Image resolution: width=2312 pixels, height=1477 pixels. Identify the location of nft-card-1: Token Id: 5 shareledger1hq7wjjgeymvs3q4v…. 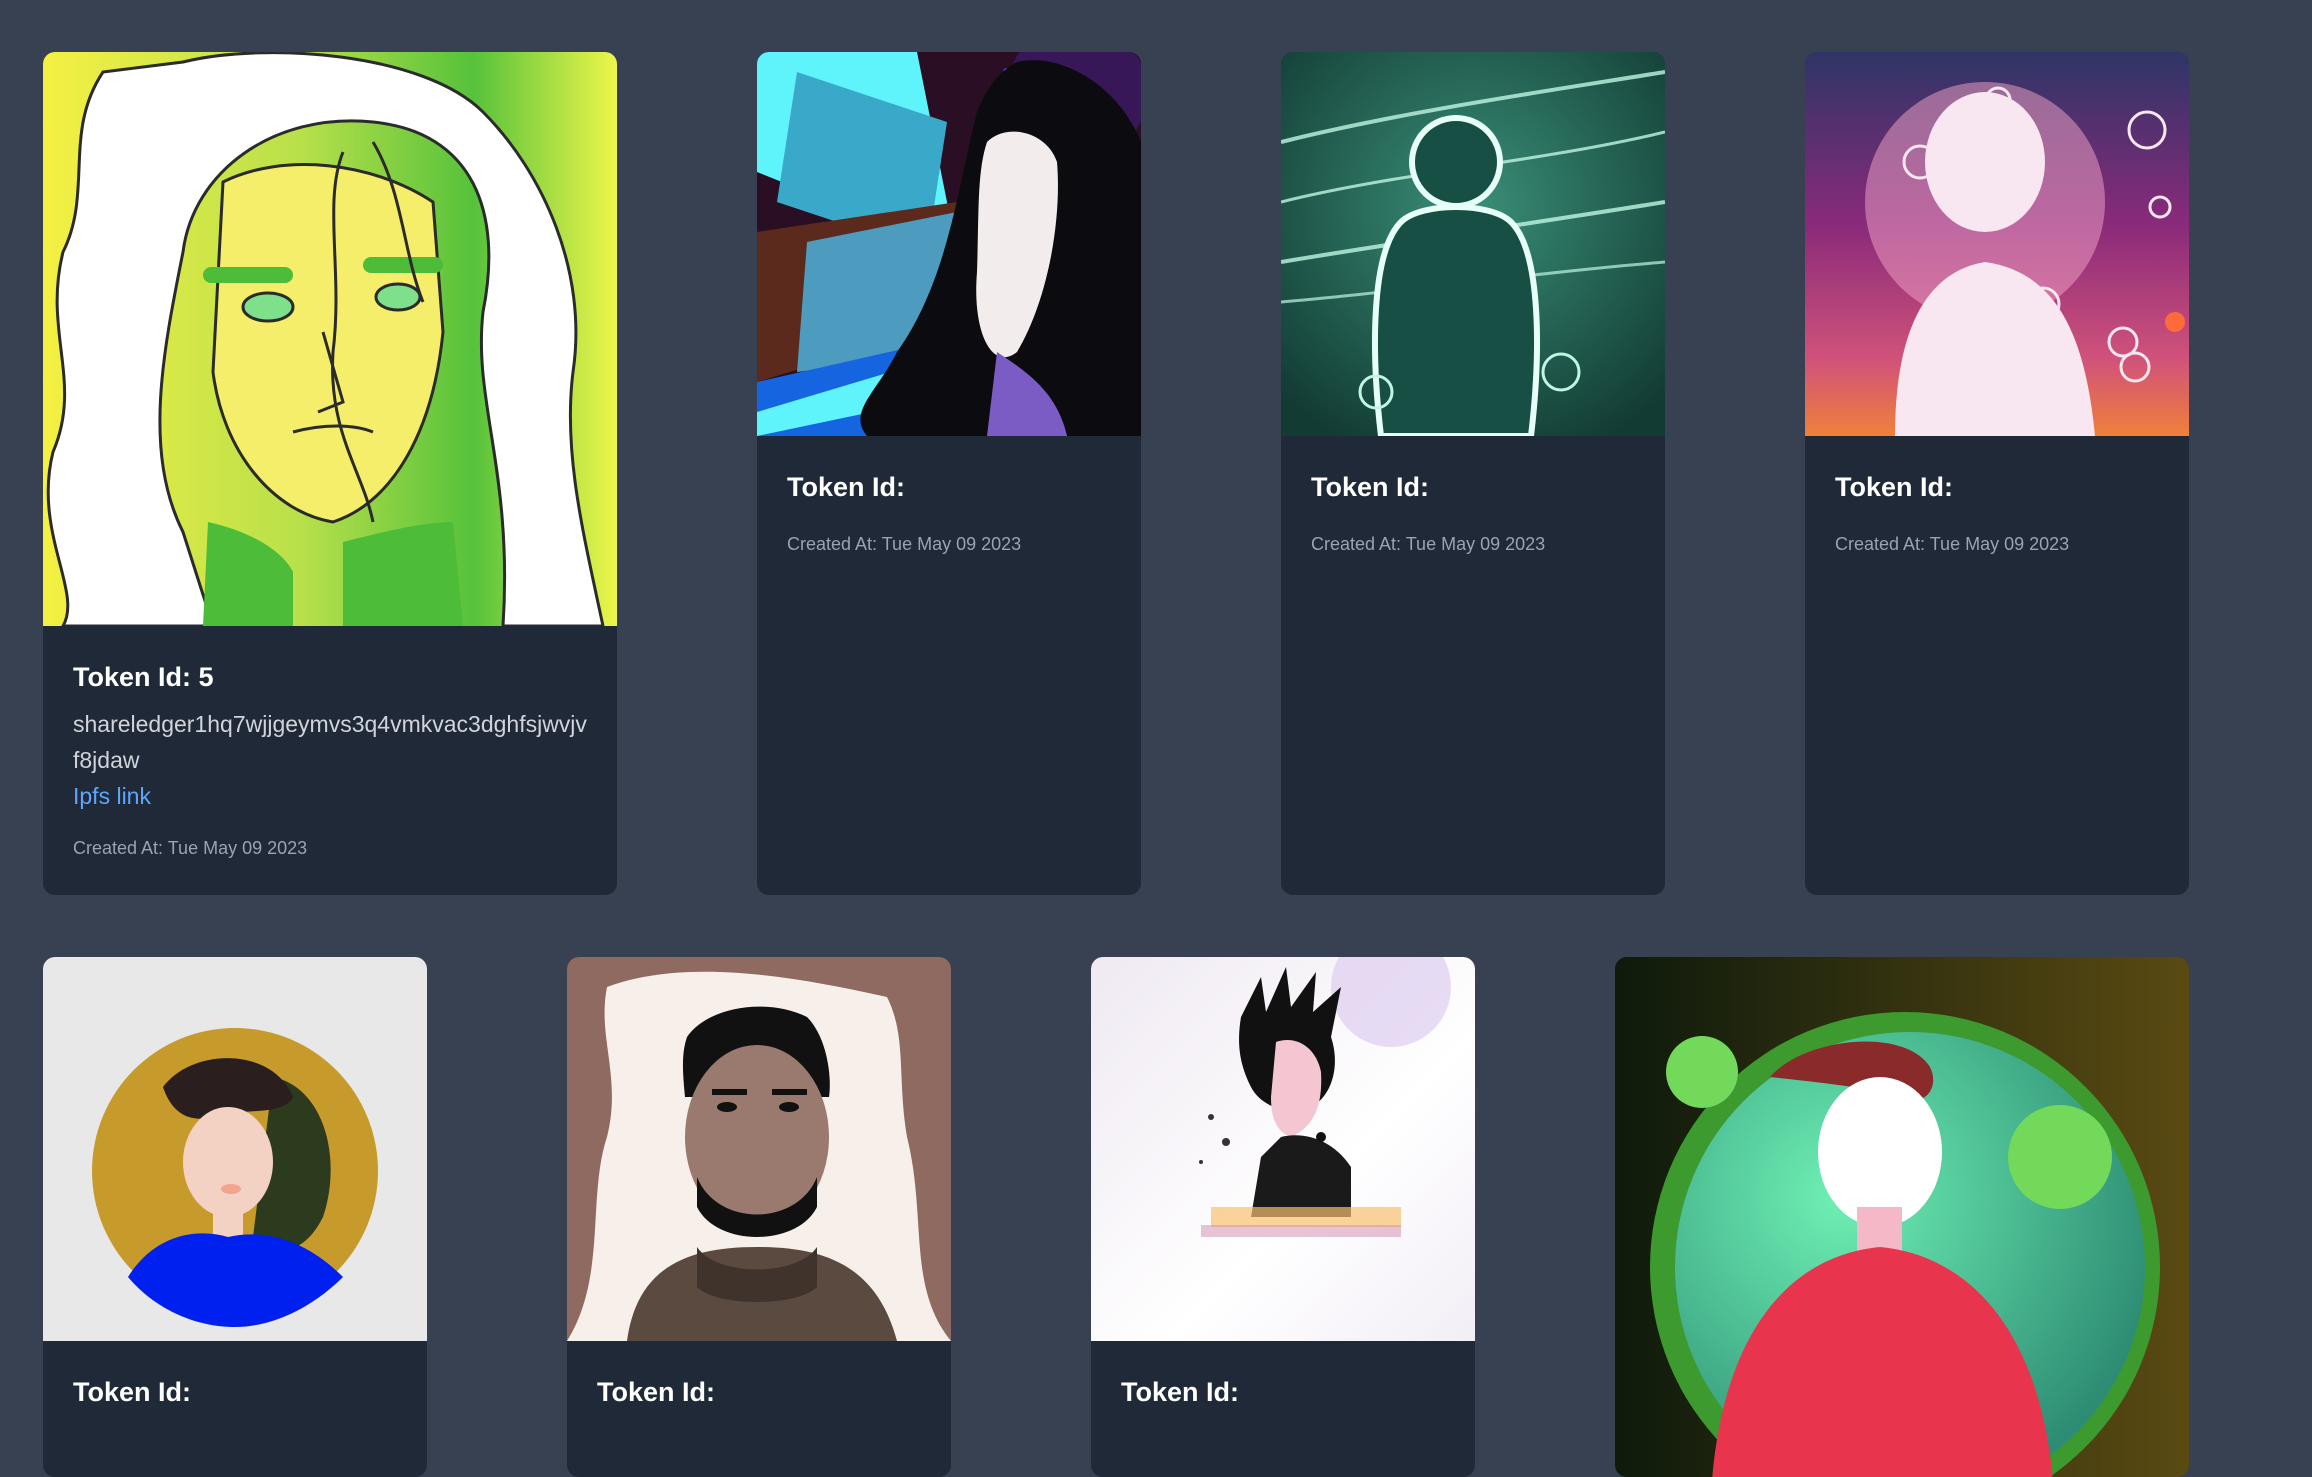
(330, 473).